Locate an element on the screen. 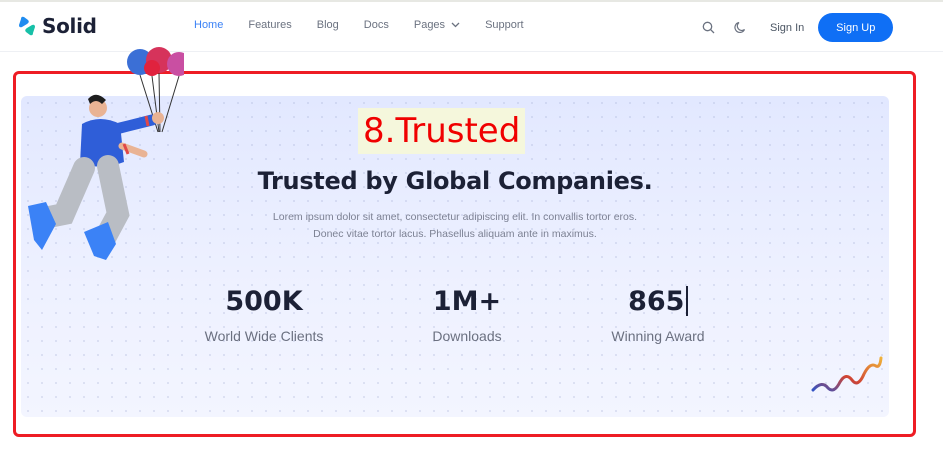 The height and width of the screenshot is (451, 943). nav-item-docs: Docs is located at coordinates (376, 25).